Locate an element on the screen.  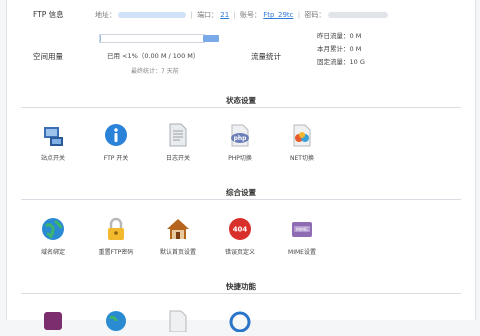
section-title-general: 综合设置 is located at coordinates (241, 192).